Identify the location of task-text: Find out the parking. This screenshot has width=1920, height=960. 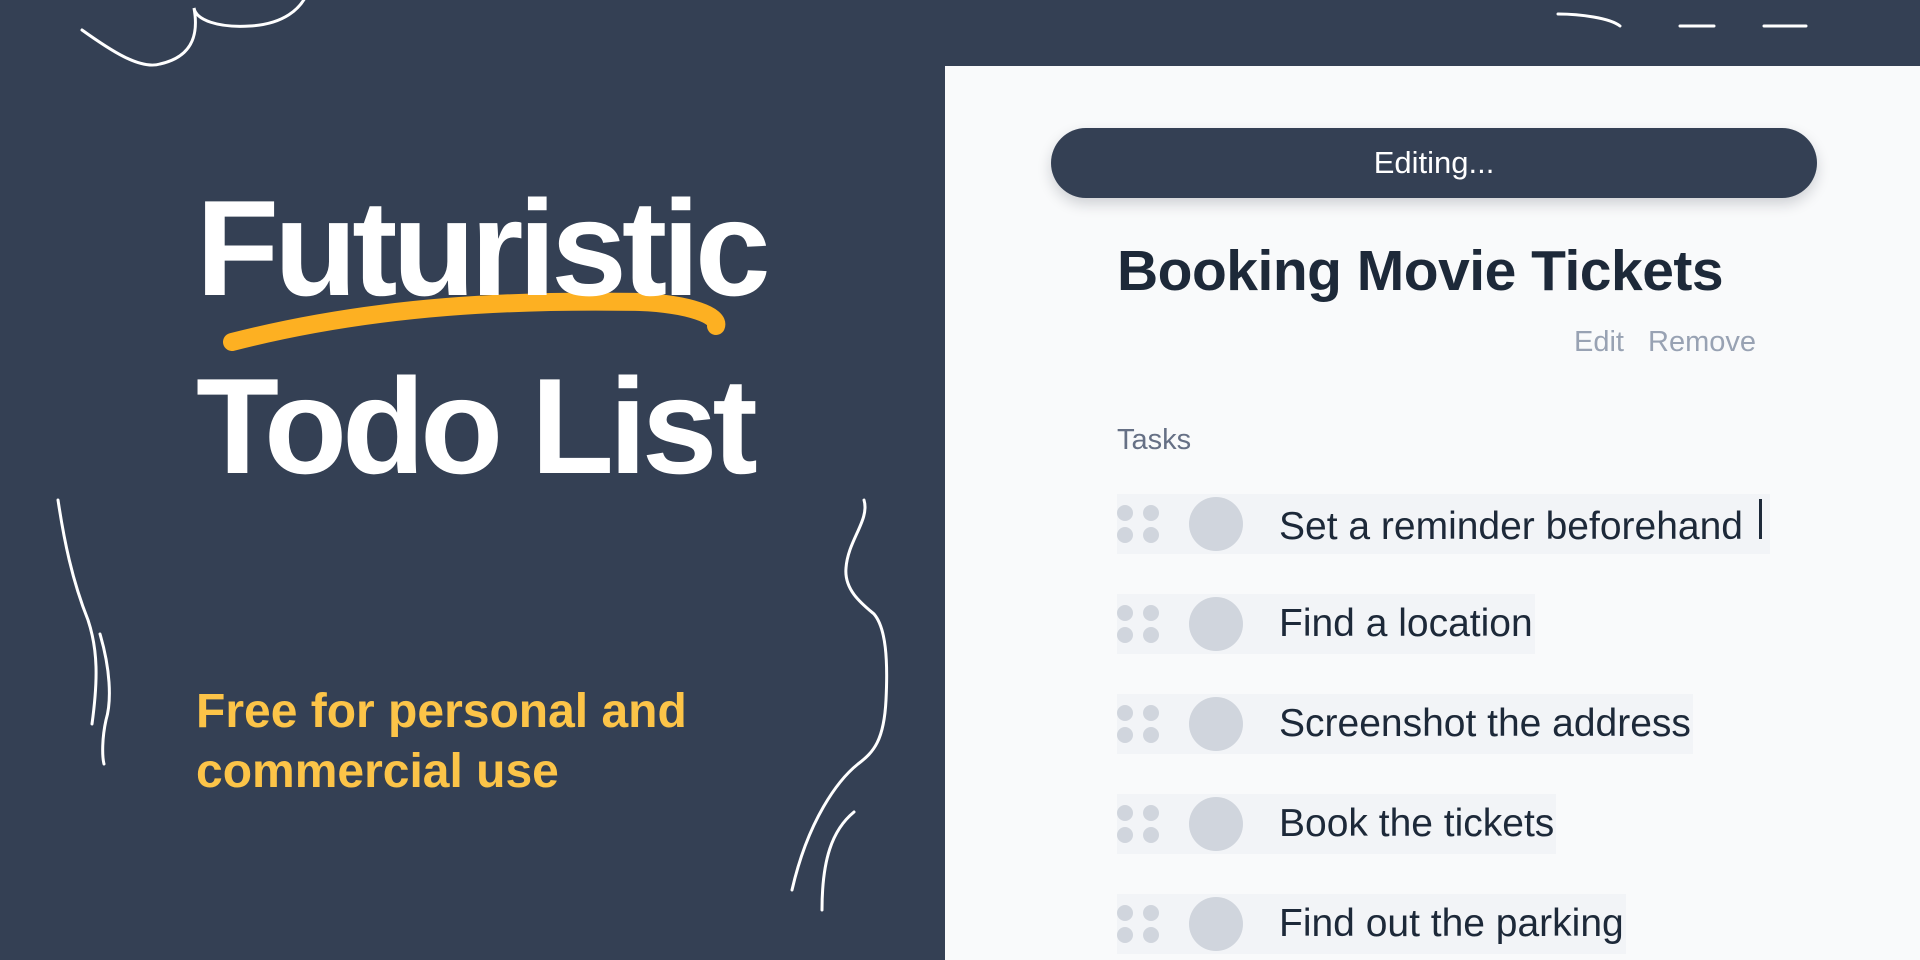
(1452, 924).